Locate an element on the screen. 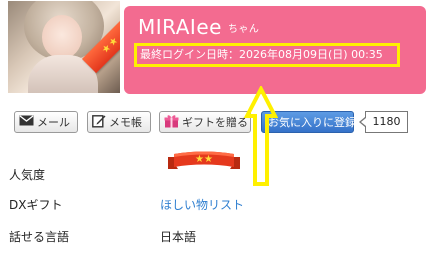 The height and width of the screenshot is (269, 434). wishlist-link: ほしい物リスト is located at coordinates (202, 204).